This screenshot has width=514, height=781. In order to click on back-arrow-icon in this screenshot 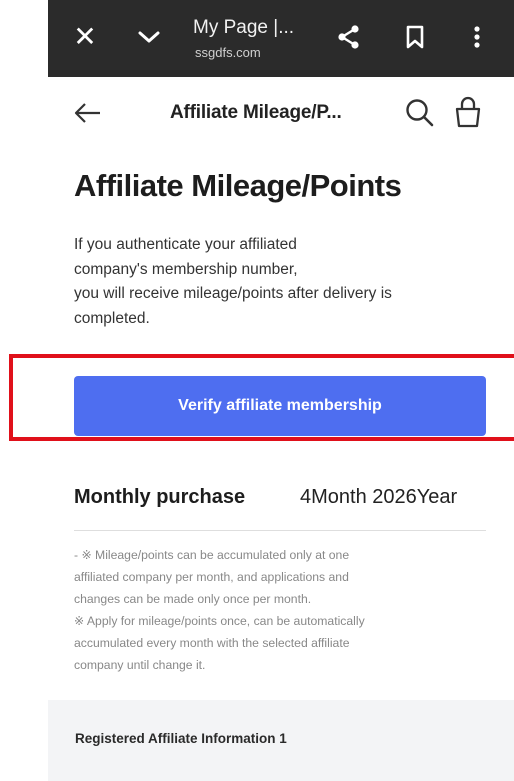, I will do `click(88, 113)`.